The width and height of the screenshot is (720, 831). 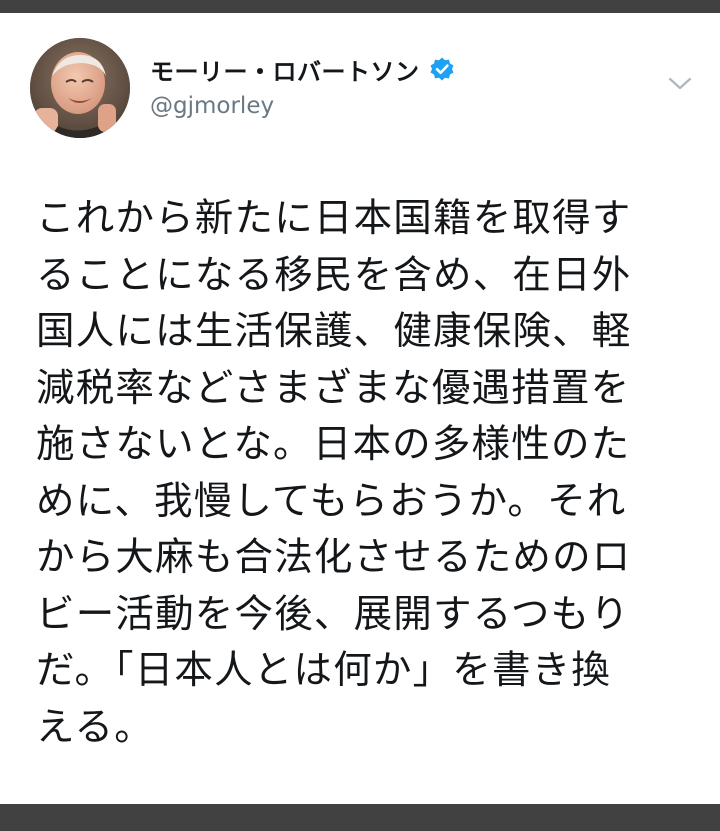 What do you see at coordinates (212, 106) in the screenshot?
I see `author-handle: @gjmorley` at bounding box center [212, 106].